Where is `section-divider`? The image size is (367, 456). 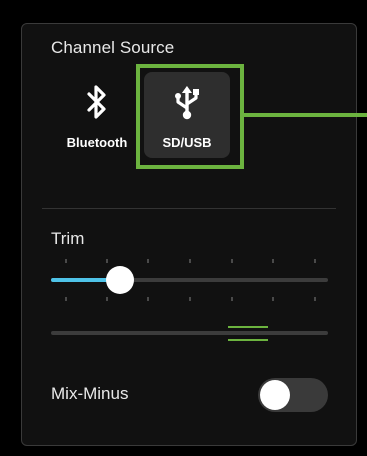 section-divider is located at coordinates (189, 208).